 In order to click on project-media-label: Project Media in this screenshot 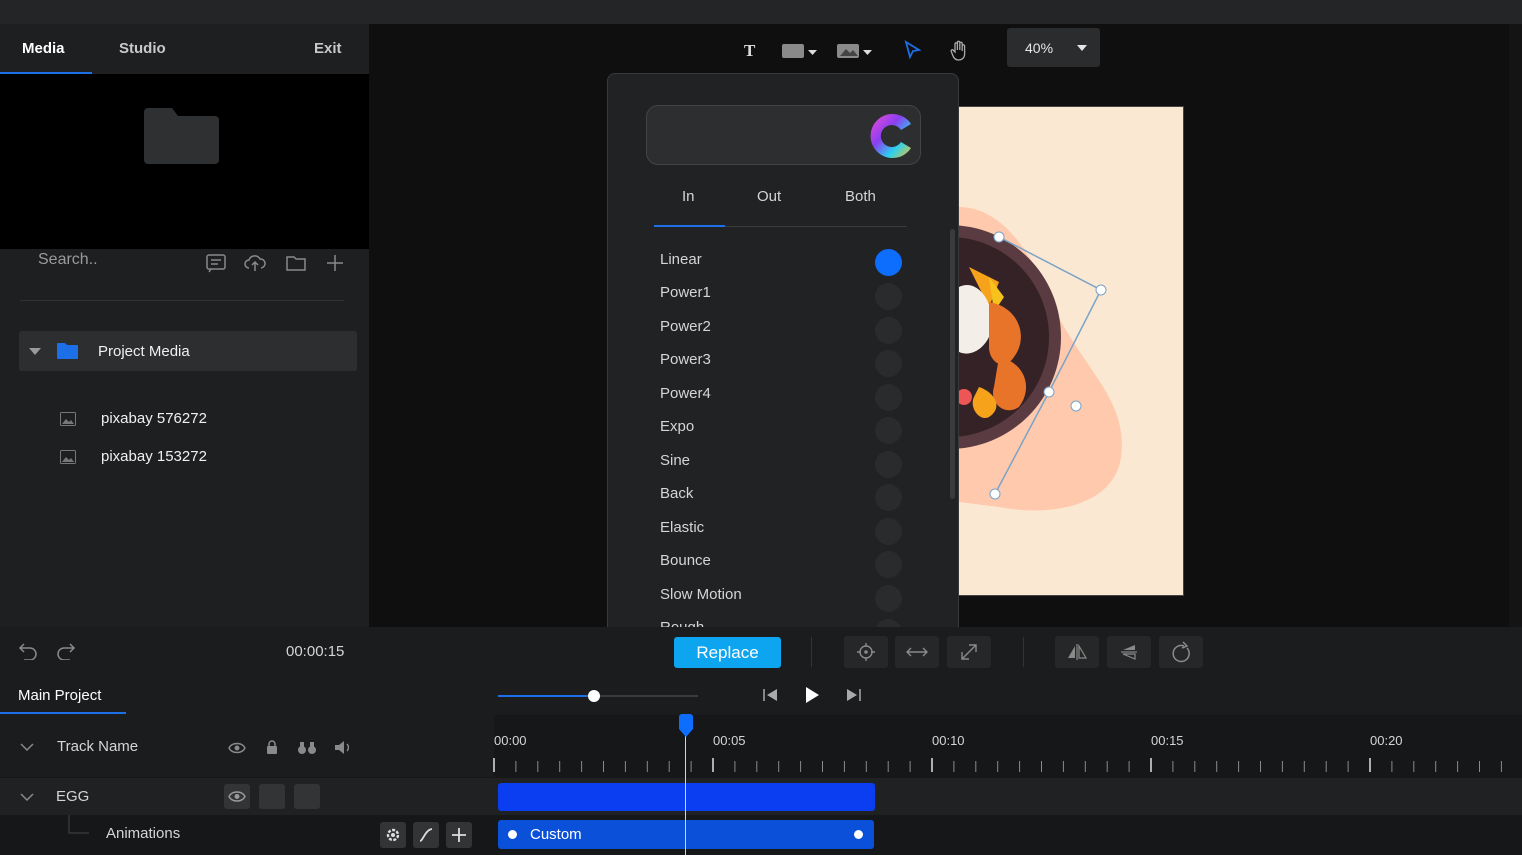, I will do `click(144, 351)`.